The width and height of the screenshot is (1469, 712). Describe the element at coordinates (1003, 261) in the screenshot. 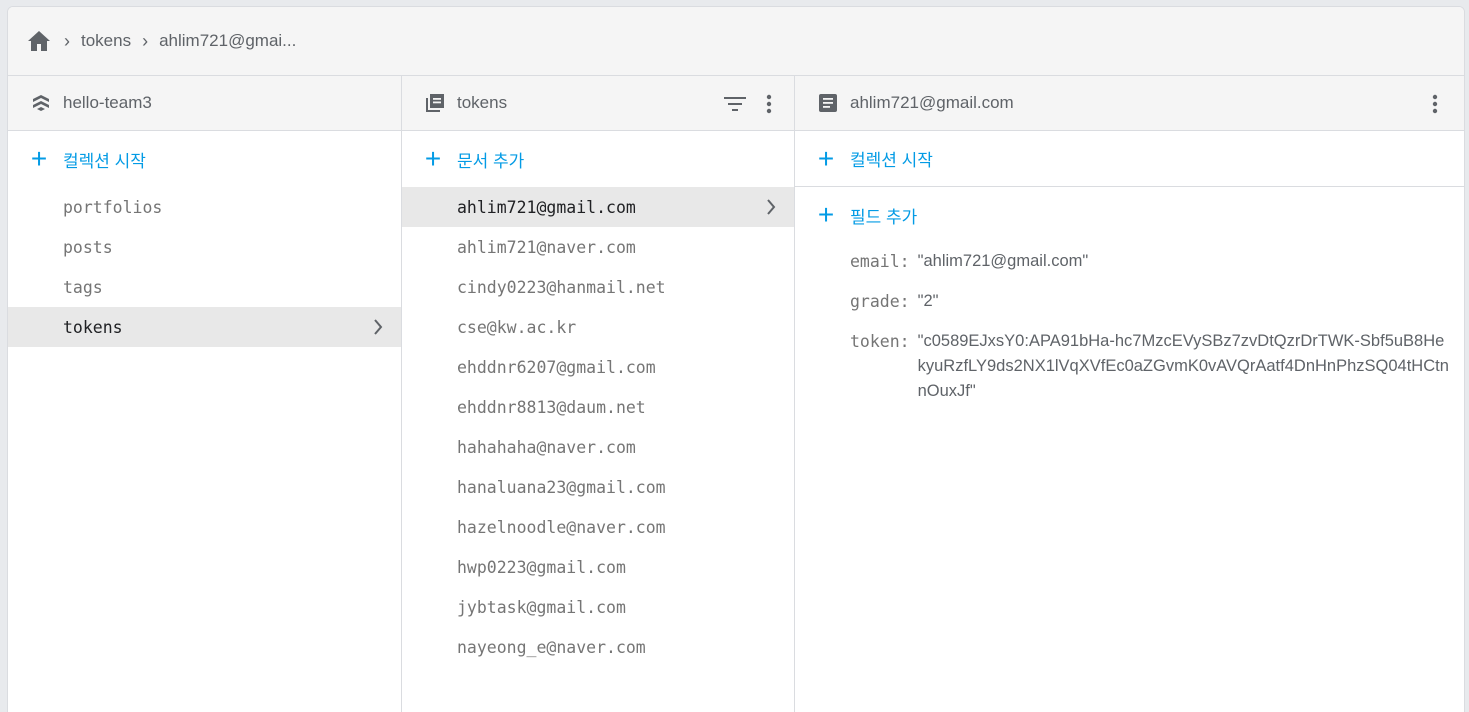

I see `field-value: "ahlim721@gmail.com"` at that location.